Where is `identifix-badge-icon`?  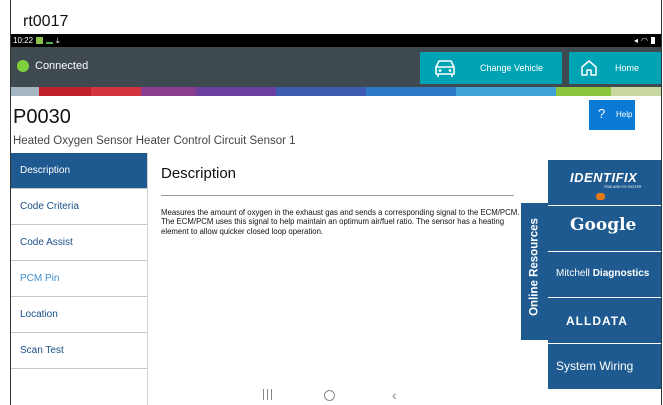 identifix-badge-icon is located at coordinates (600, 196).